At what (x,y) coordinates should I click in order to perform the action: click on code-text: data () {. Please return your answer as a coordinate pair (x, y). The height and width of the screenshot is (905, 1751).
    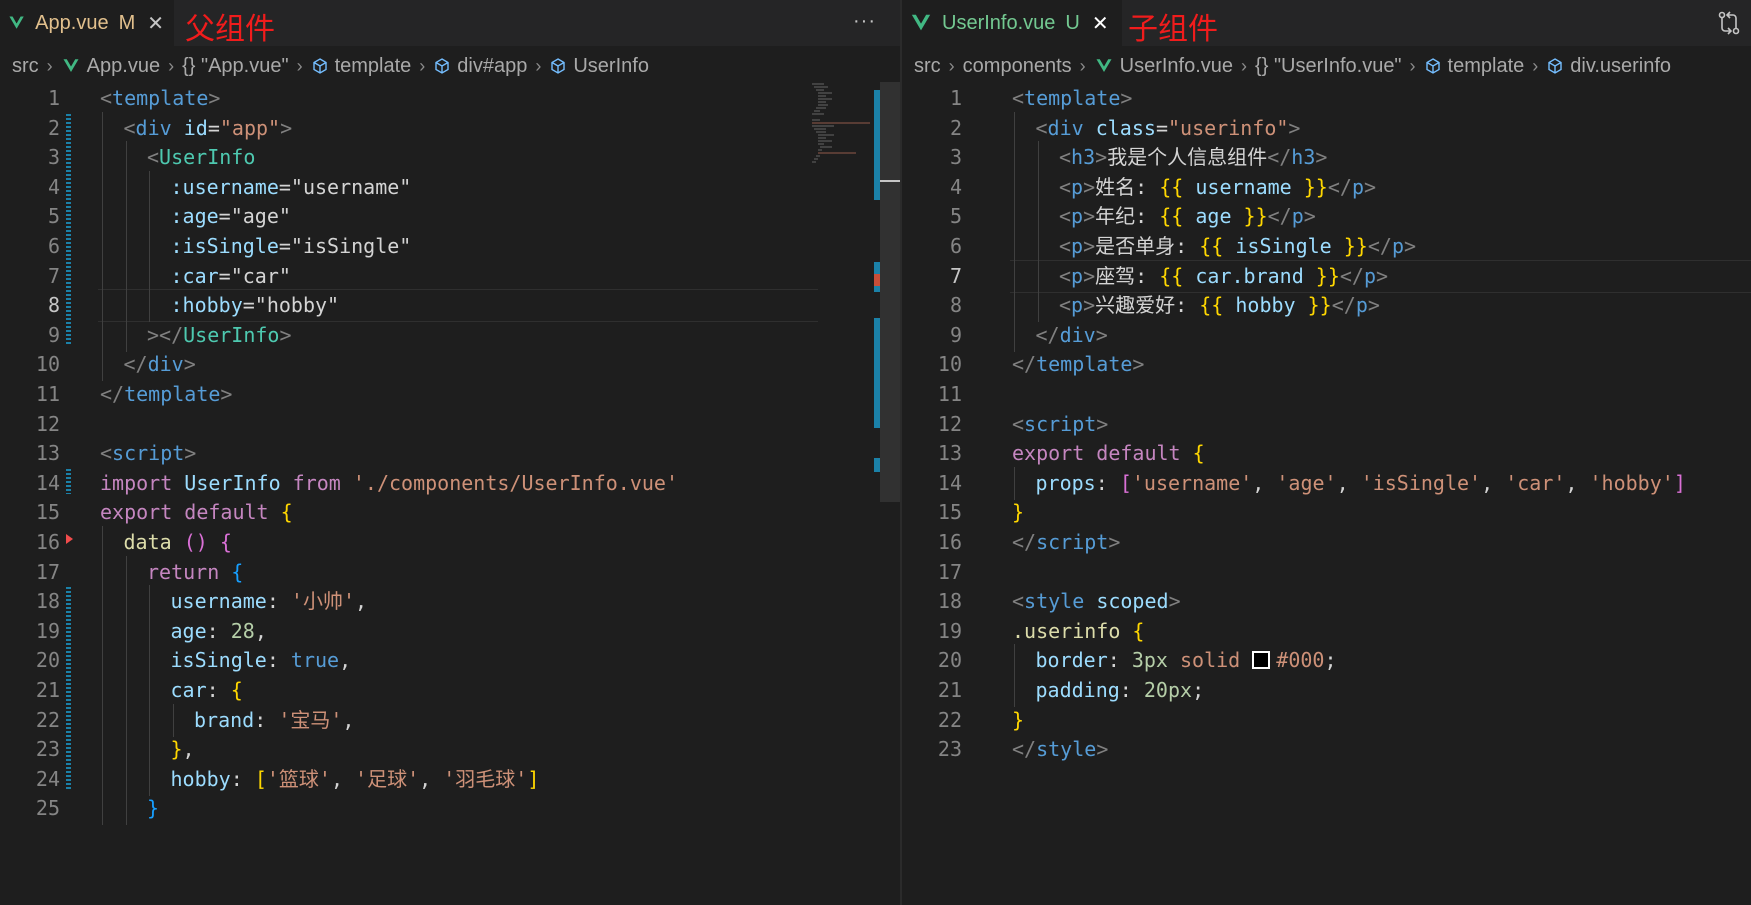
    Looking at the image, I should click on (178, 542).